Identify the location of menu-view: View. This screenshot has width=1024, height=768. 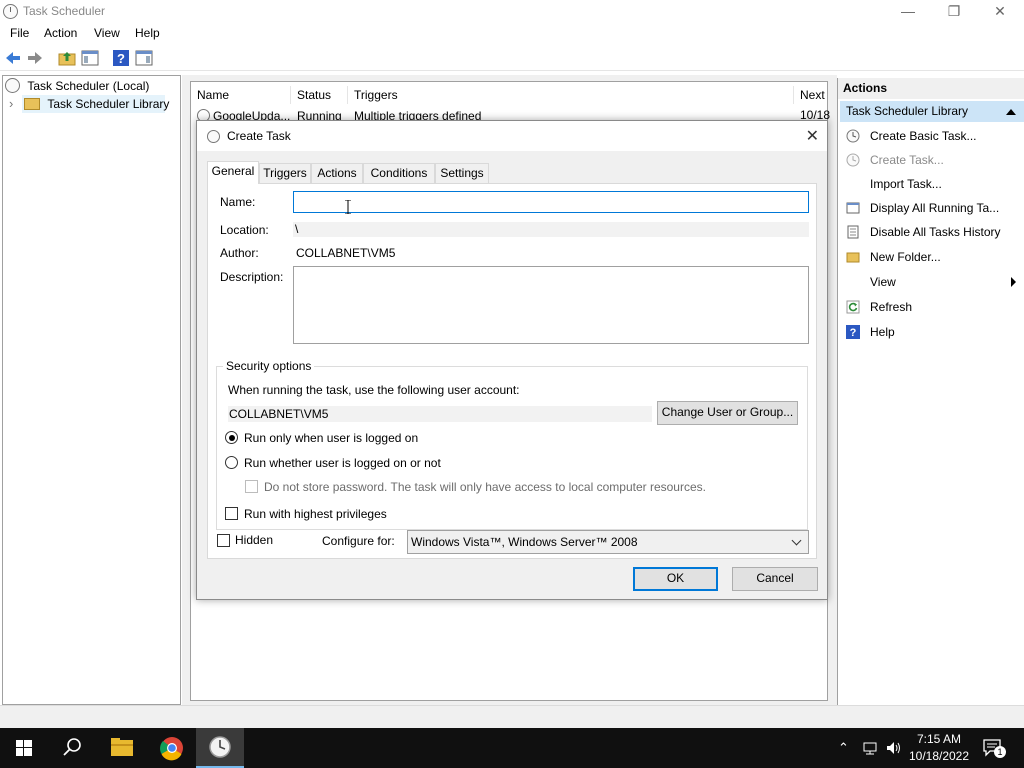
(107, 33).